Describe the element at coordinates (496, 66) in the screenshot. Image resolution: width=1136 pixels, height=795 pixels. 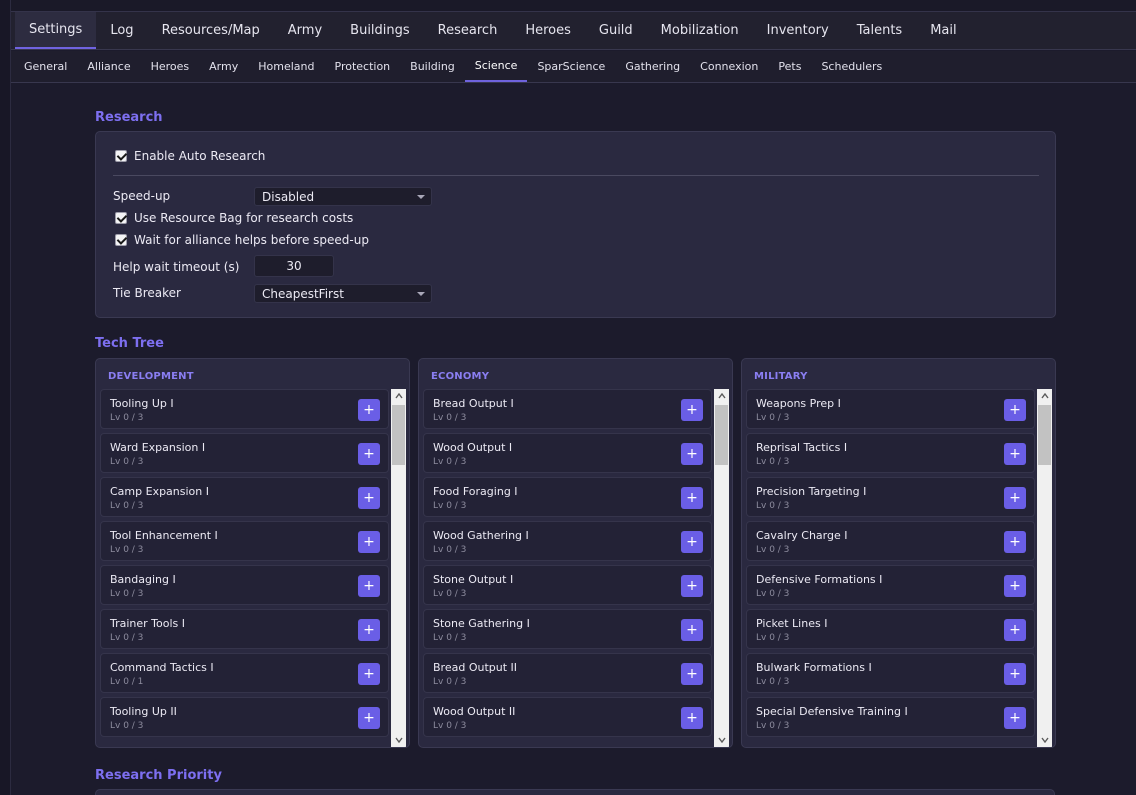
I see `sub-tab-science: Science` at that location.